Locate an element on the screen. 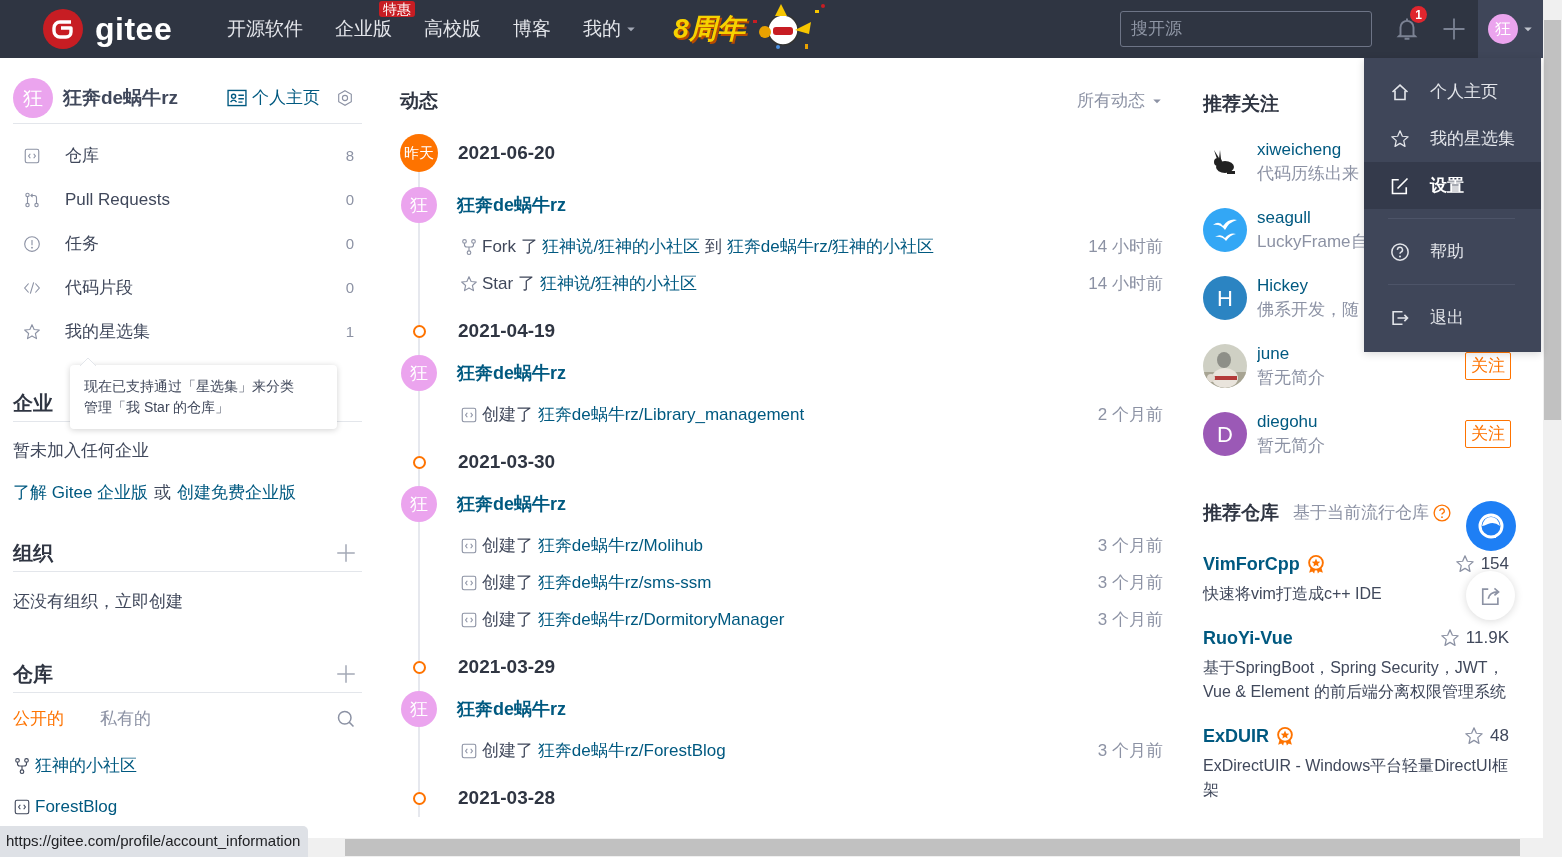  event-text: 创建了 狂奔de蜗牛rz/sms-ssm is located at coordinates (597, 582).